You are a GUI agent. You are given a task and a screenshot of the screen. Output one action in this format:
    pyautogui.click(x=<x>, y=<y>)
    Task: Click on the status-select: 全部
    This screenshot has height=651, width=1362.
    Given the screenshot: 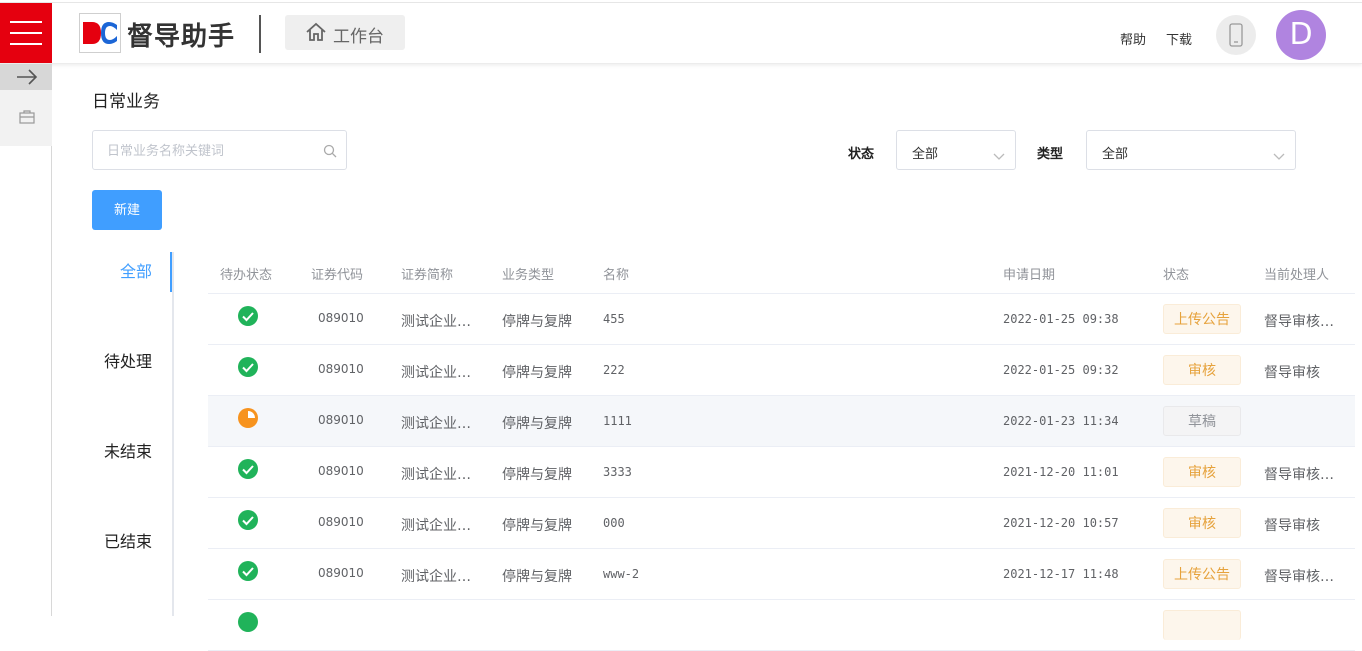 What is the action you would take?
    pyautogui.click(x=956, y=150)
    